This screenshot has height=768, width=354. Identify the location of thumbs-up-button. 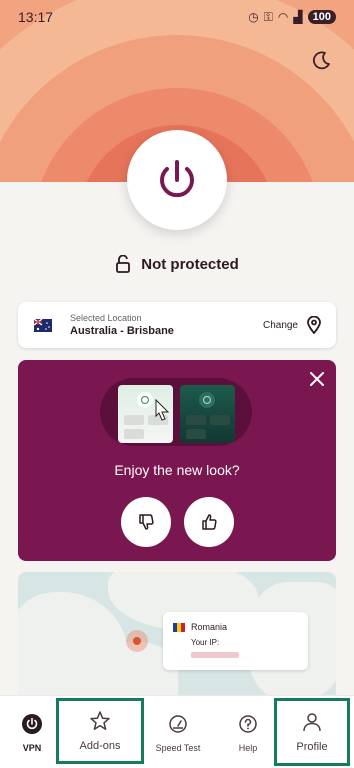
(209, 522).